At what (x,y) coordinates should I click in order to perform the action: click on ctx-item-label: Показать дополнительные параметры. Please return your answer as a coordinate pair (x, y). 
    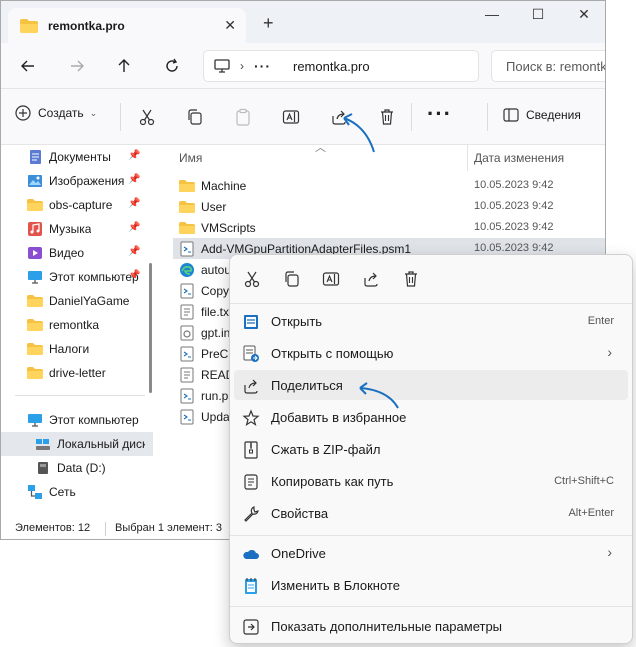
    Looking at the image, I should click on (387, 626).